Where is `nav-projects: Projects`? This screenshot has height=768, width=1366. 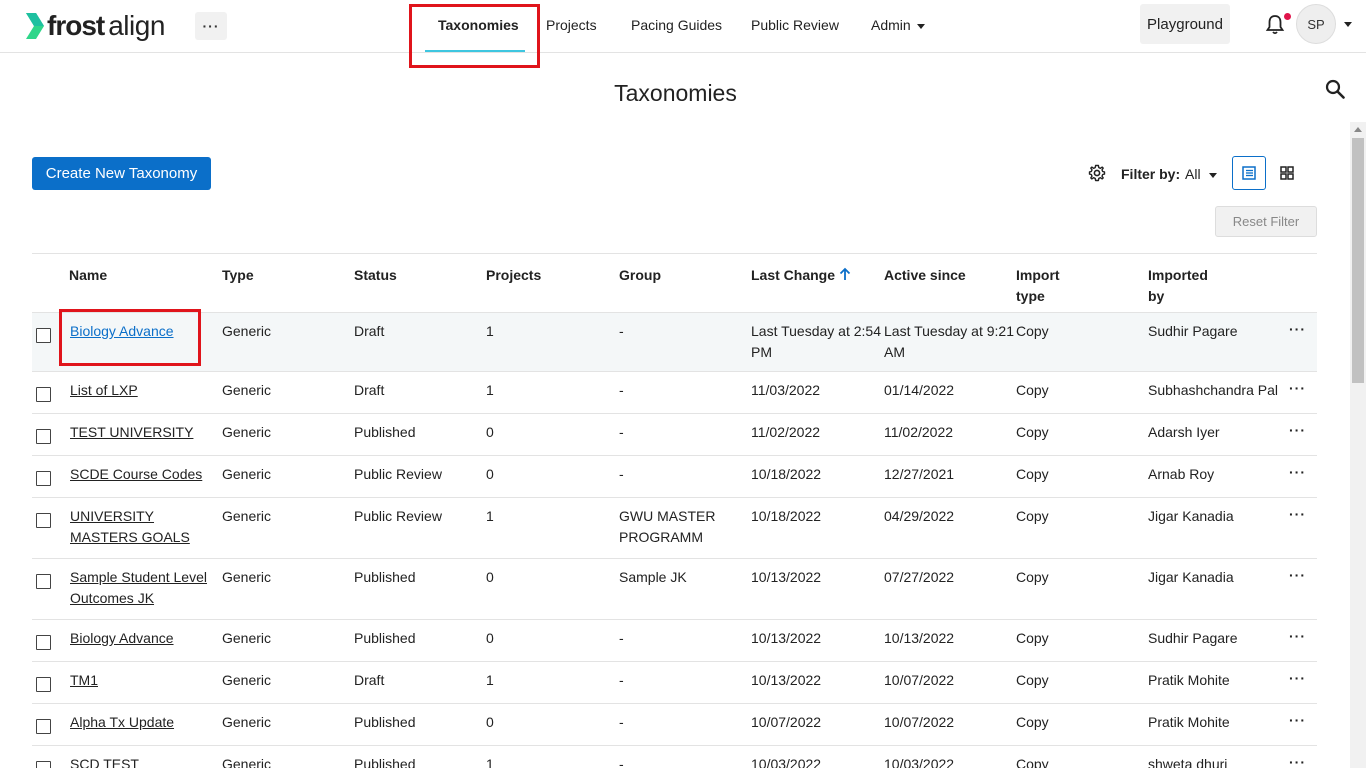
nav-projects: Projects is located at coordinates (571, 25).